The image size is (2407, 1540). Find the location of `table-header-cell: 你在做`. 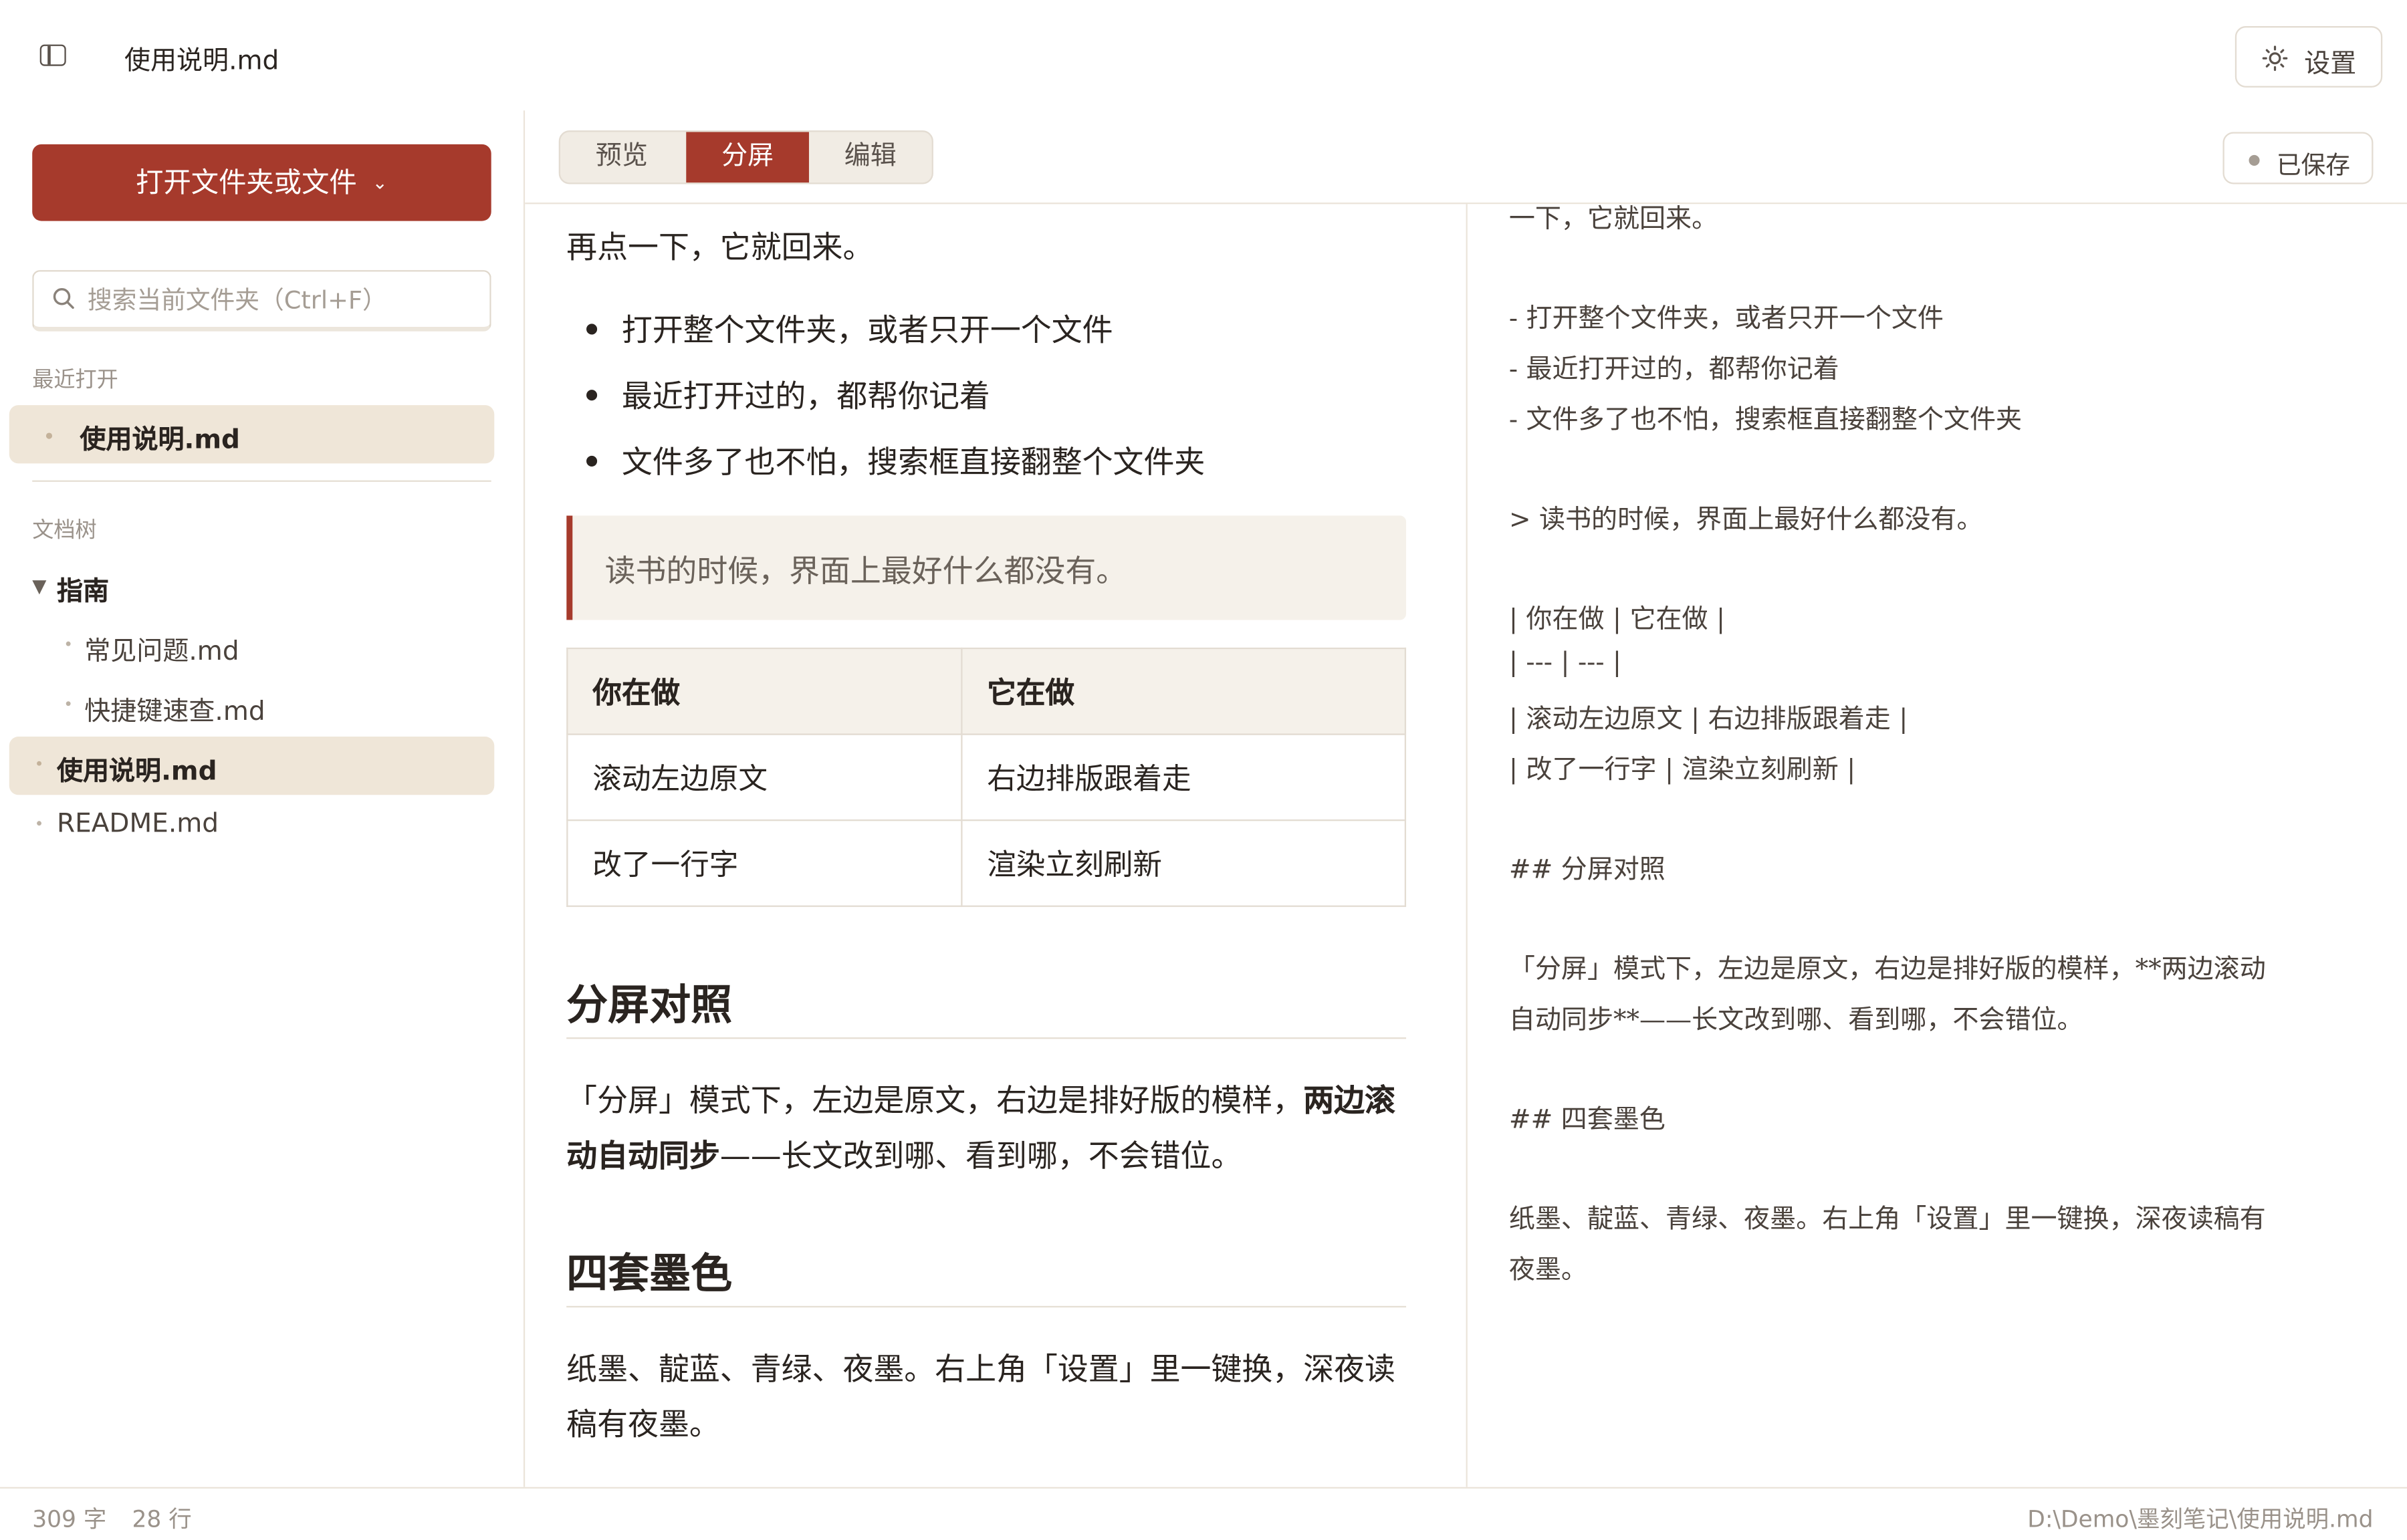

table-header-cell: 你在做 is located at coordinates (765, 691).